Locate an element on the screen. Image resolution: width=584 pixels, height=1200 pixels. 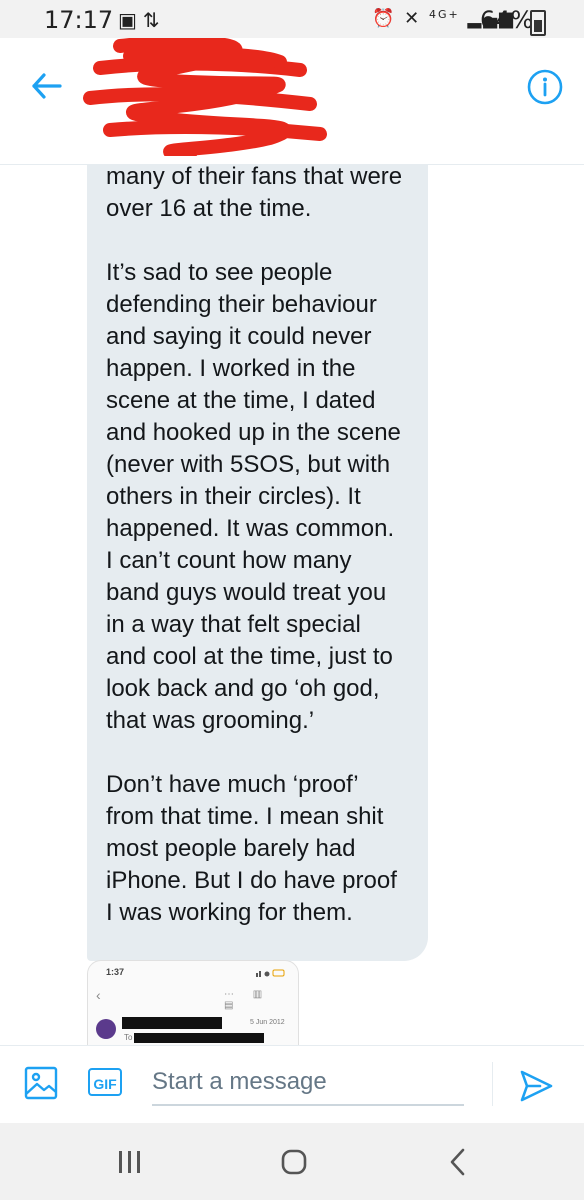
recent-apps-icon is located at coordinates (129, 1162).